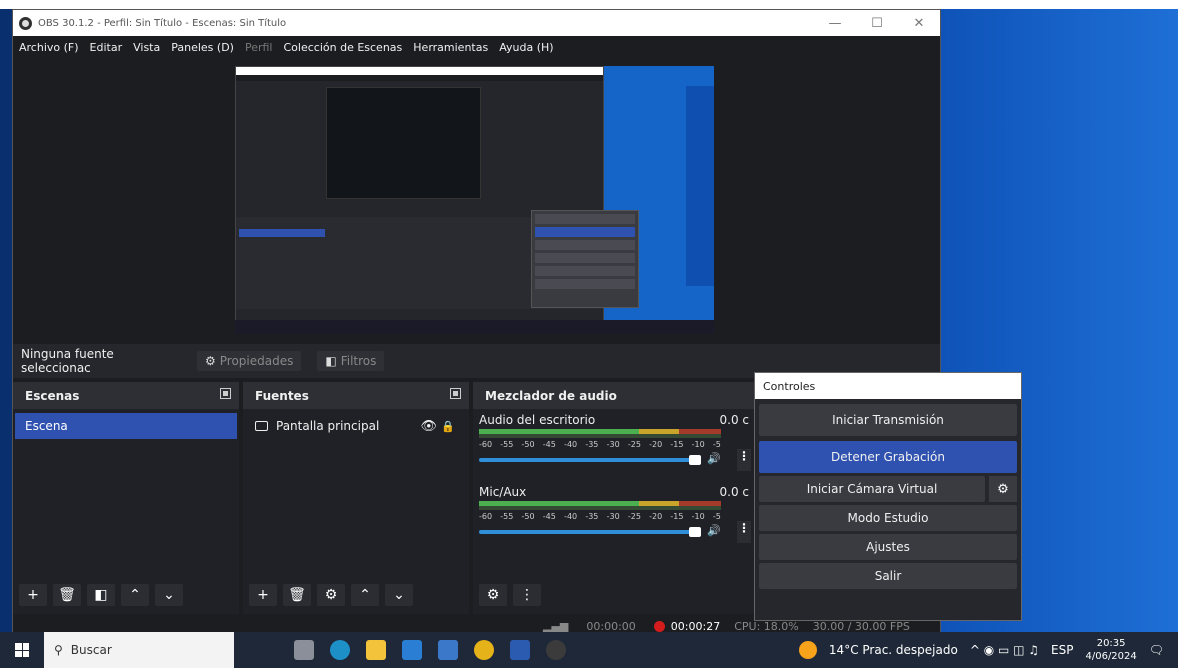 The width and height of the screenshot is (1178, 668). Describe the element at coordinates (510, 595) in the screenshot. I see `mixer-toolbar: ⚙ ⋮` at that location.